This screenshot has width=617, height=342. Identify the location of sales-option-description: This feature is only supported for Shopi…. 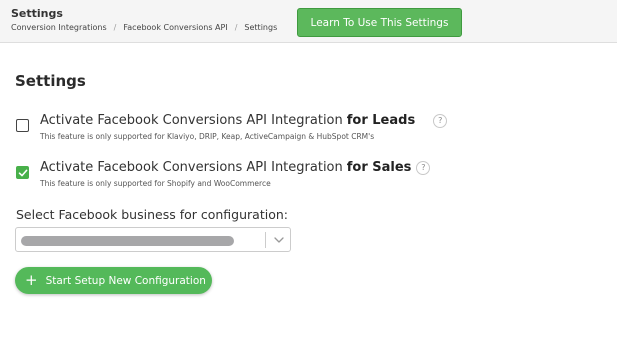
(155, 183).